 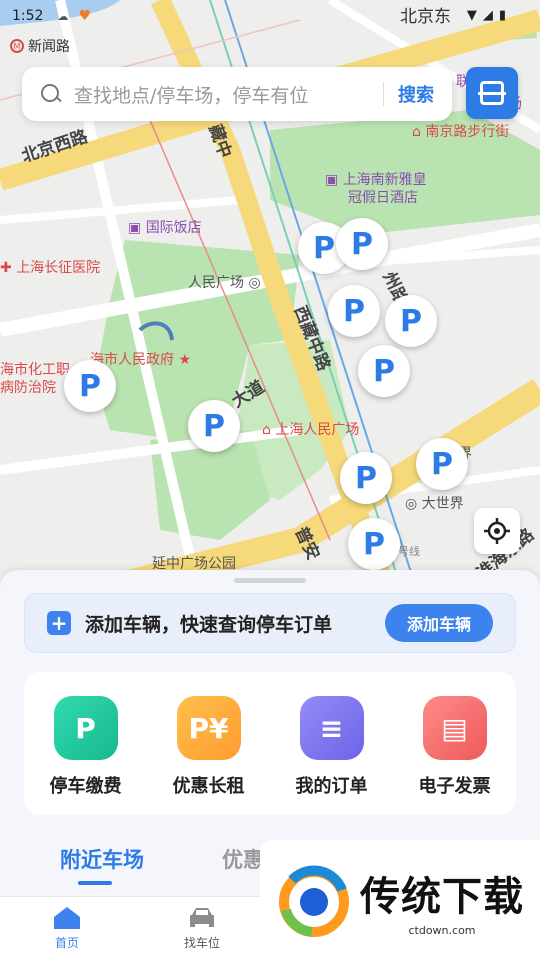 What do you see at coordinates (202, 917) in the screenshot?
I see `car-icon` at bounding box center [202, 917].